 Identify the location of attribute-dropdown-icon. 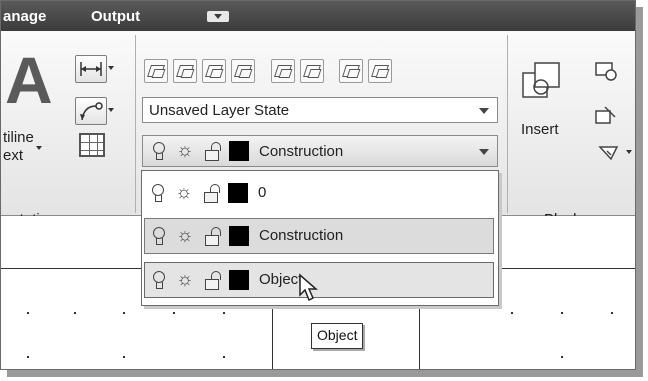
(630, 152).